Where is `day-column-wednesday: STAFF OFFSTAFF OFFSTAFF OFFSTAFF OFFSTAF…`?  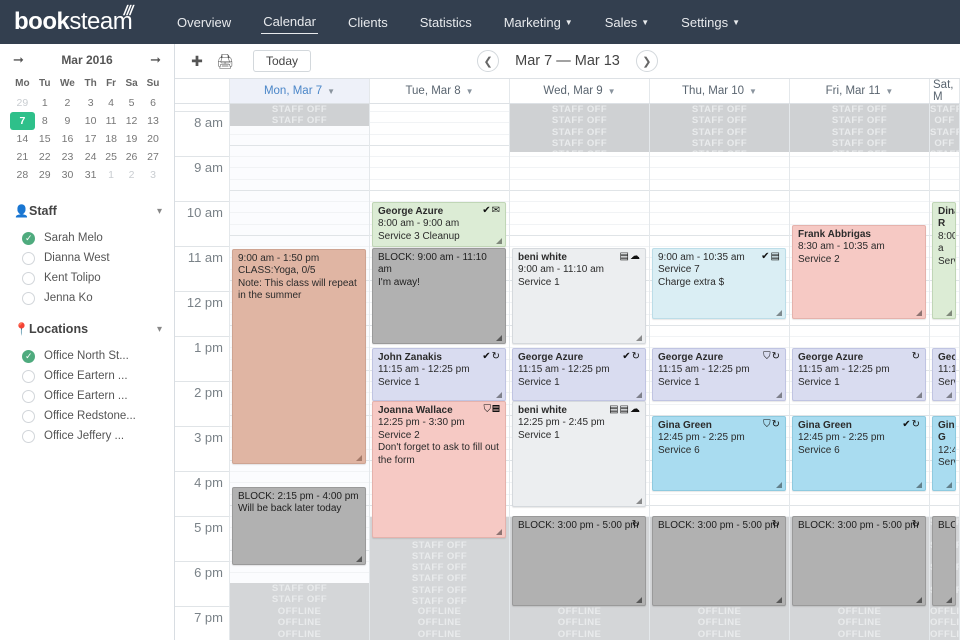 day-column-wednesday: STAFF OFFSTAFF OFFSTAFF OFFSTAFF OFFSTAF… is located at coordinates (580, 372).